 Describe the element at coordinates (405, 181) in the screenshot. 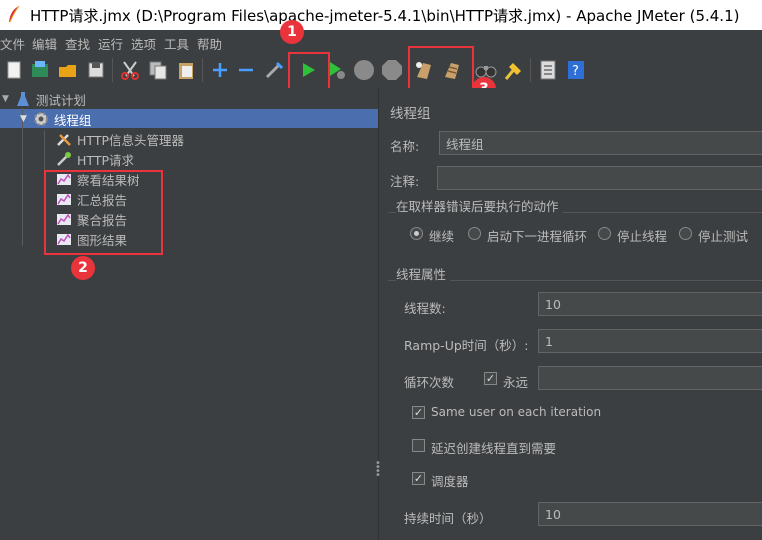

I see `comment-label: 注释:` at that location.